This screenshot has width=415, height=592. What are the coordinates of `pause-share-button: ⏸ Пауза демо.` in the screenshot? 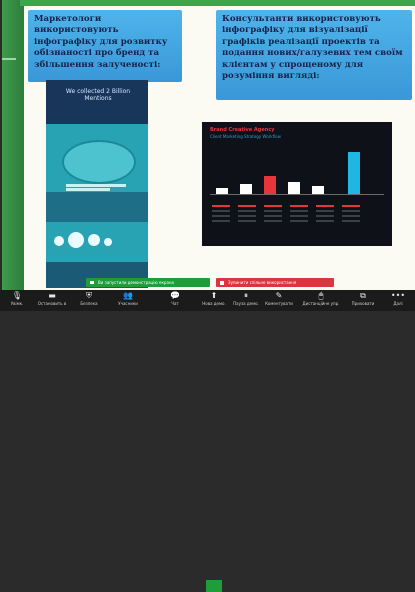 It's located at (246, 301).